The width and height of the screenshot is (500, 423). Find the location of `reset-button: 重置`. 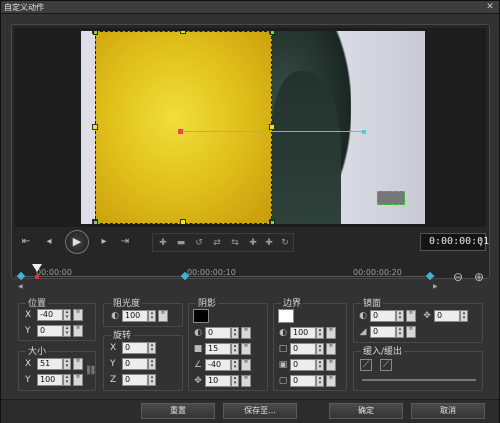

reset-button: 重置 is located at coordinates (178, 411).